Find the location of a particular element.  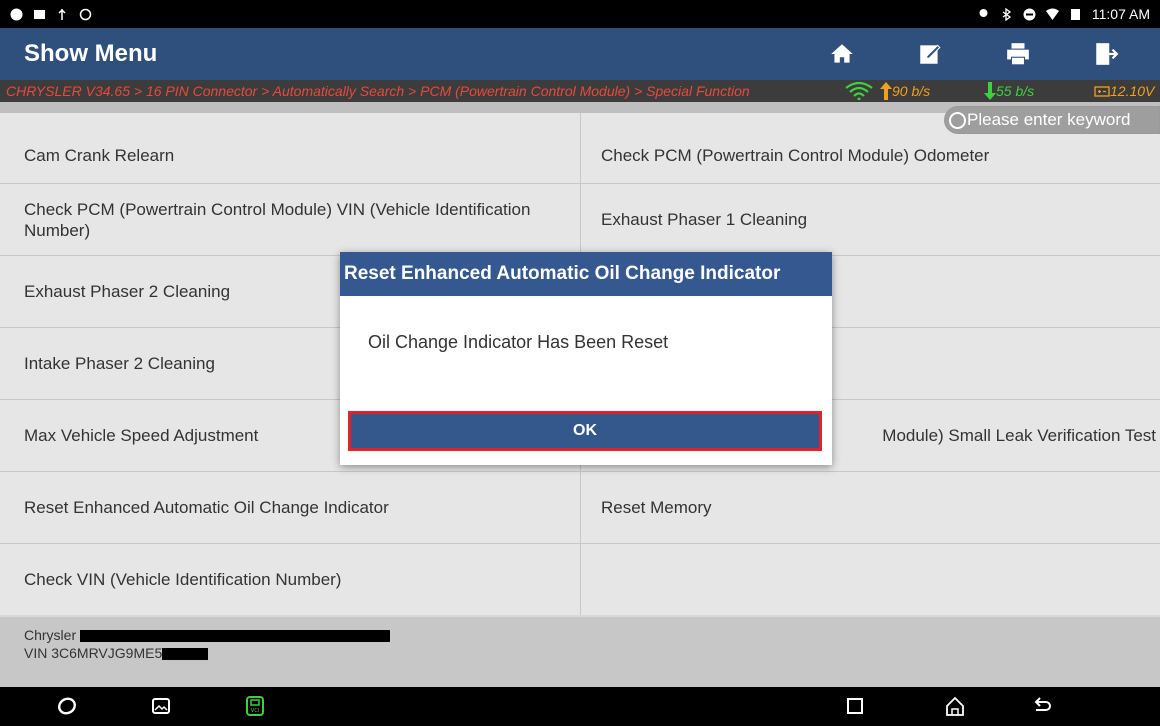

upload-rate: 90 b/s is located at coordinates (905, 91).